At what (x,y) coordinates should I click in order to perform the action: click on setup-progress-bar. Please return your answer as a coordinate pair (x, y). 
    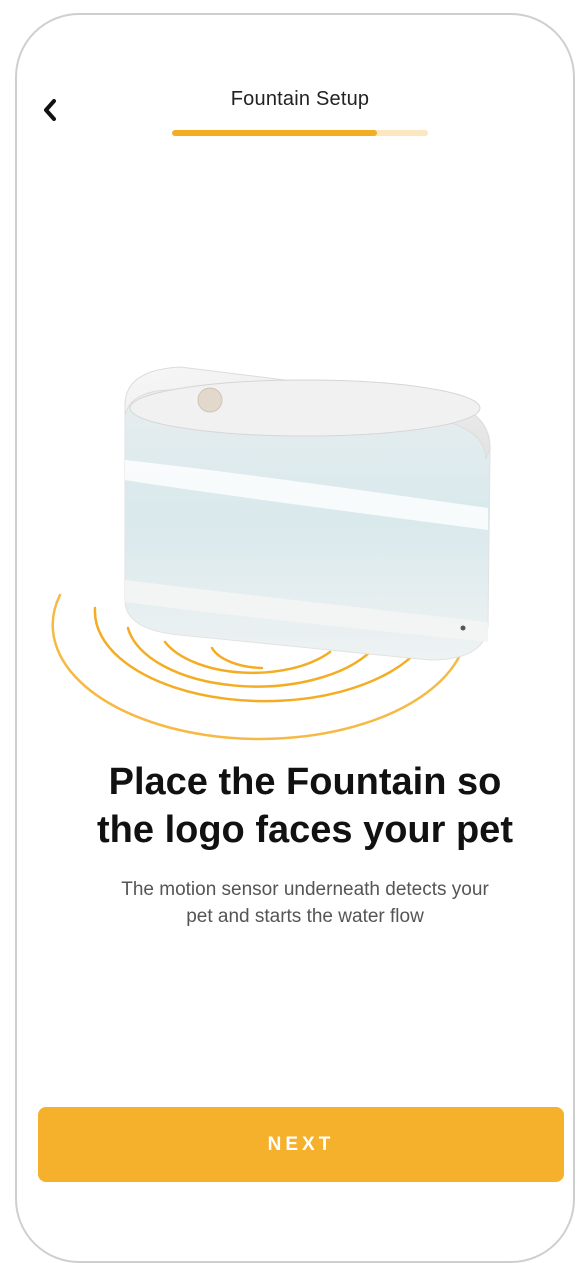
    Looking at the image, I should click on (300, 133).